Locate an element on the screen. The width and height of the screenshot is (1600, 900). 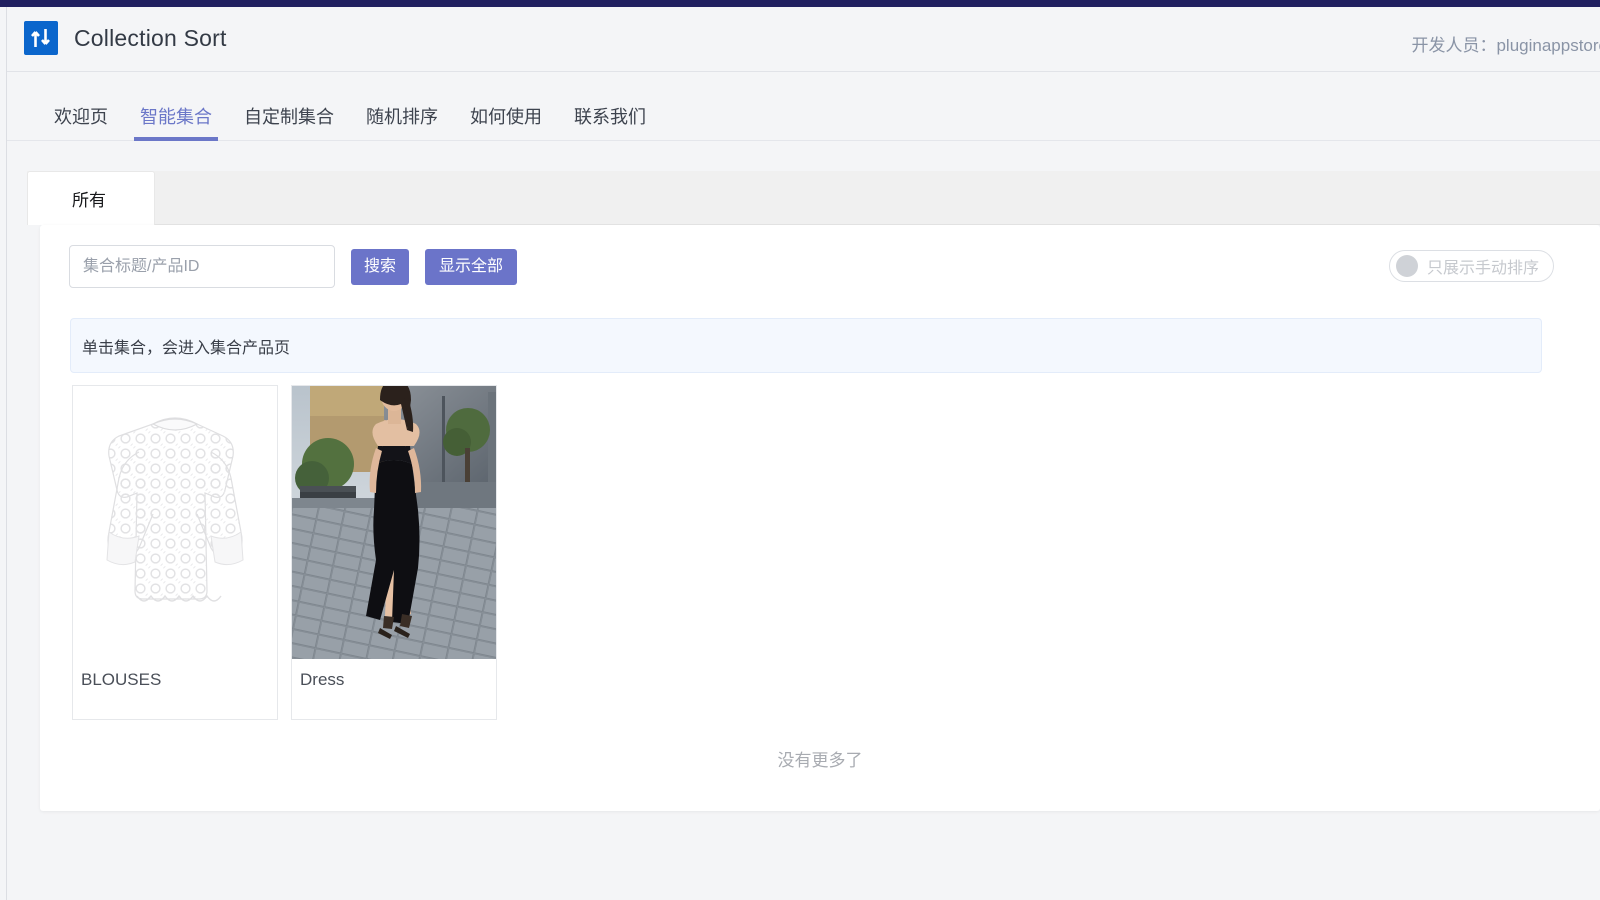
info-banner: 单击集合，会进入集合产品页 is located at coordinates (806, 345).